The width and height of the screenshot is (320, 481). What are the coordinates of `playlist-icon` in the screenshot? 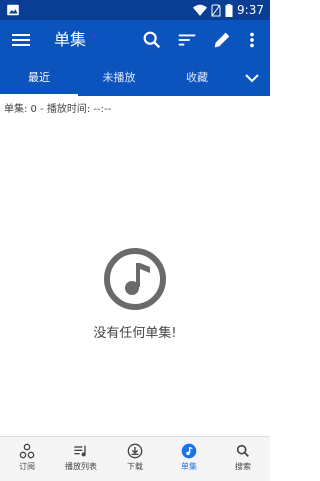 It's located at (80, 451).